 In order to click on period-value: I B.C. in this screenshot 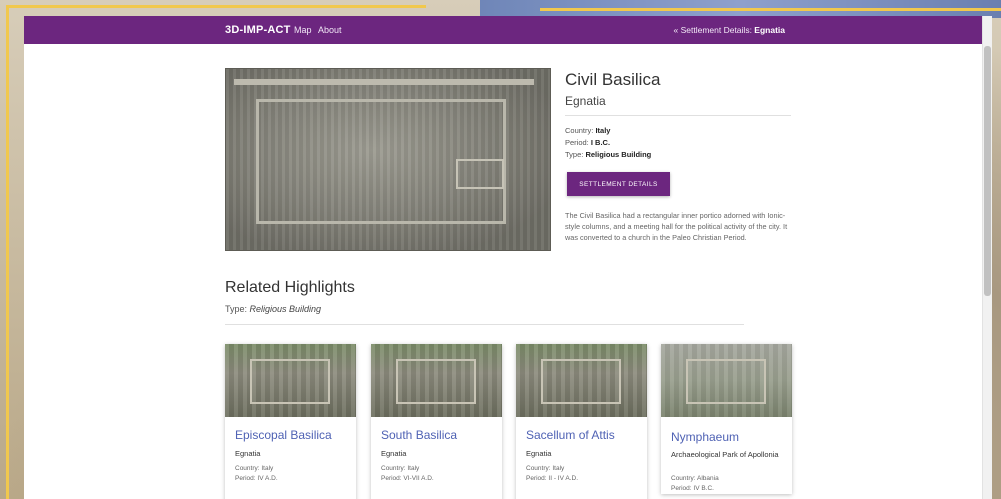, I will do `click(600, 142)`.